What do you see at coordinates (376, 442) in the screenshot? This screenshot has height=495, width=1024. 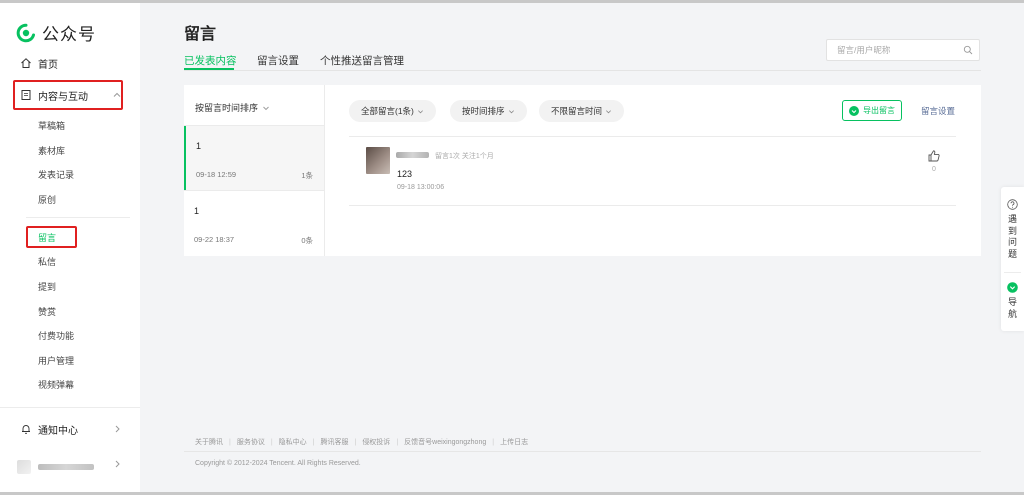 I see `footer-link: 侵权投诉` at bounding box center [376, 442].